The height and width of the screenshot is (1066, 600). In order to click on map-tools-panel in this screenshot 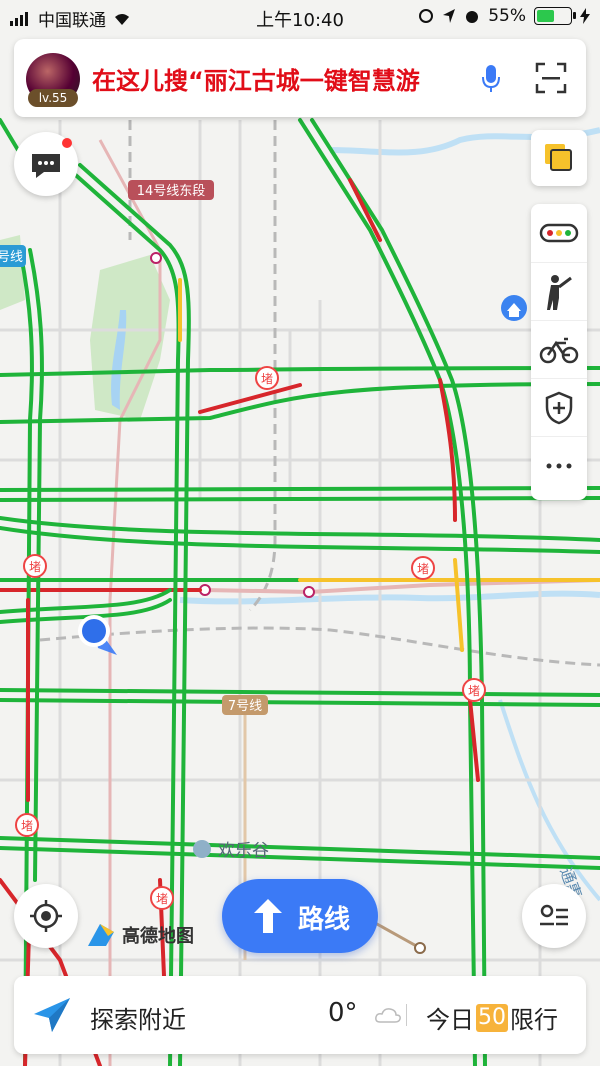, I will do `click(559, 352)`.